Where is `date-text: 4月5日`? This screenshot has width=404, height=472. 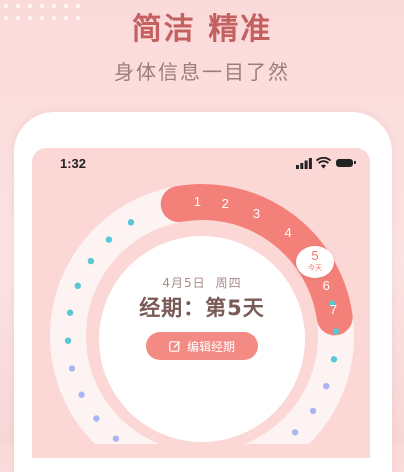 date-text: 4月5日 is located at coordinates (184, 283).